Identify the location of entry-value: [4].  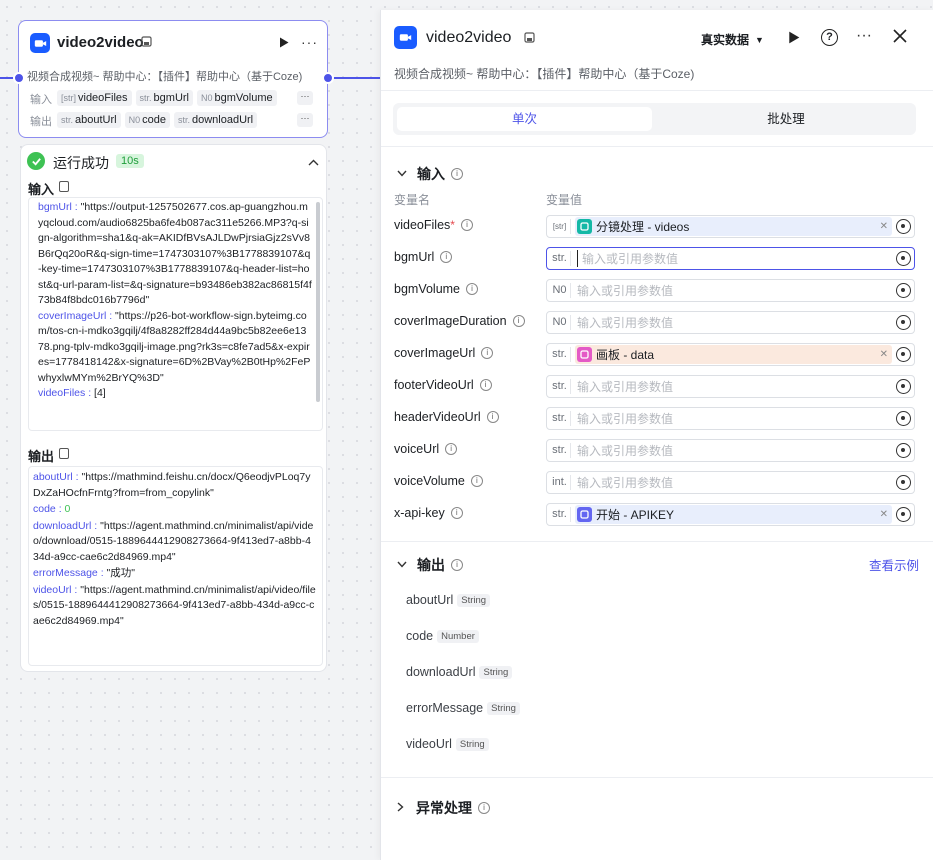
(100, 393).